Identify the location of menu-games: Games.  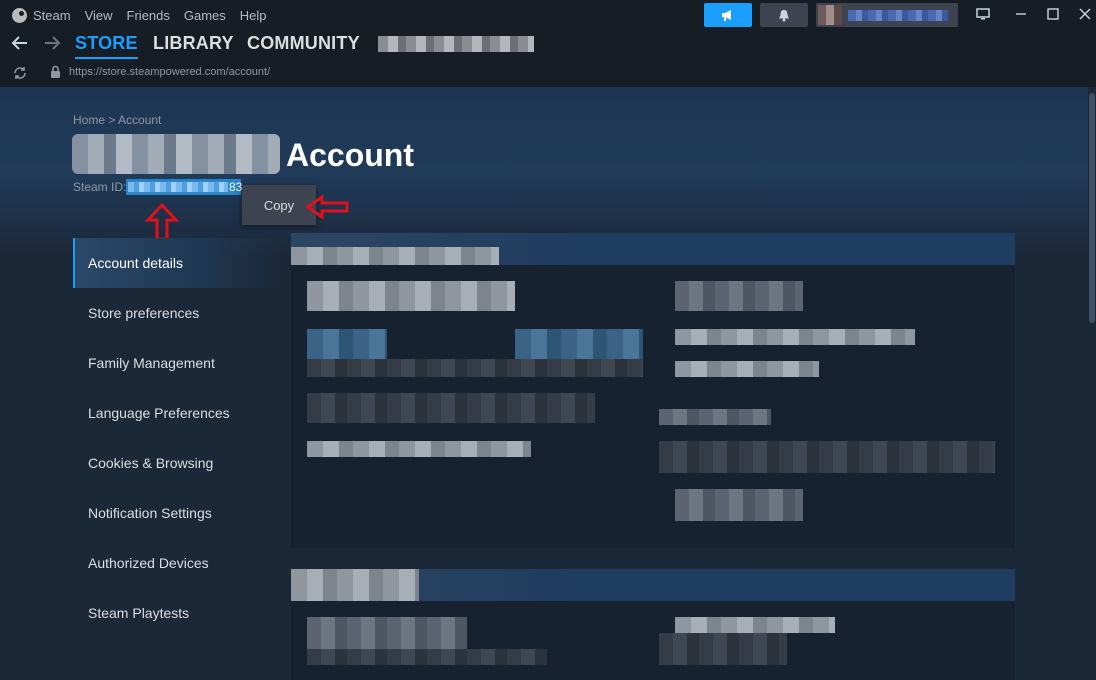
(205, 15).